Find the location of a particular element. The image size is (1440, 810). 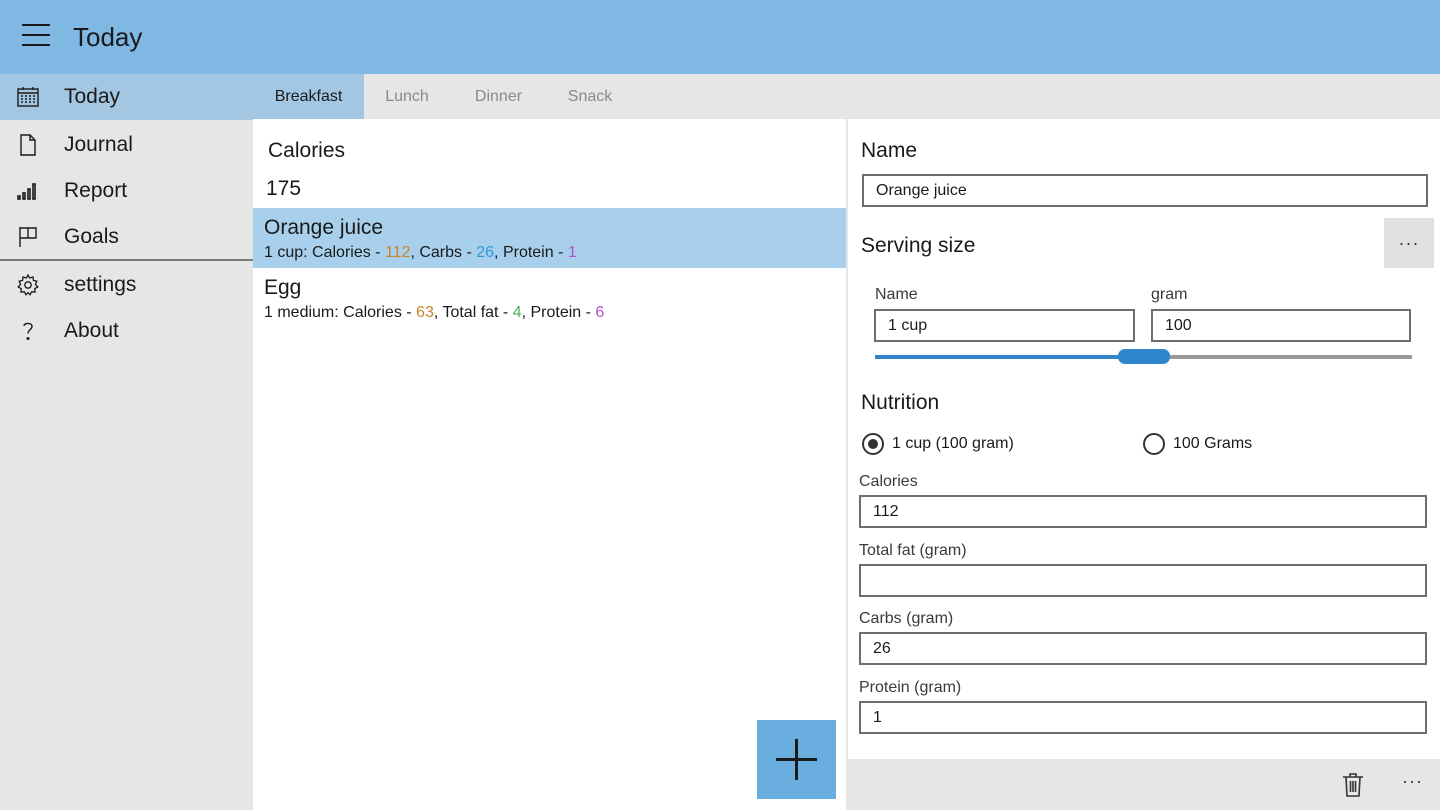

protein-value: 1 is located at coordinates (572, 252).